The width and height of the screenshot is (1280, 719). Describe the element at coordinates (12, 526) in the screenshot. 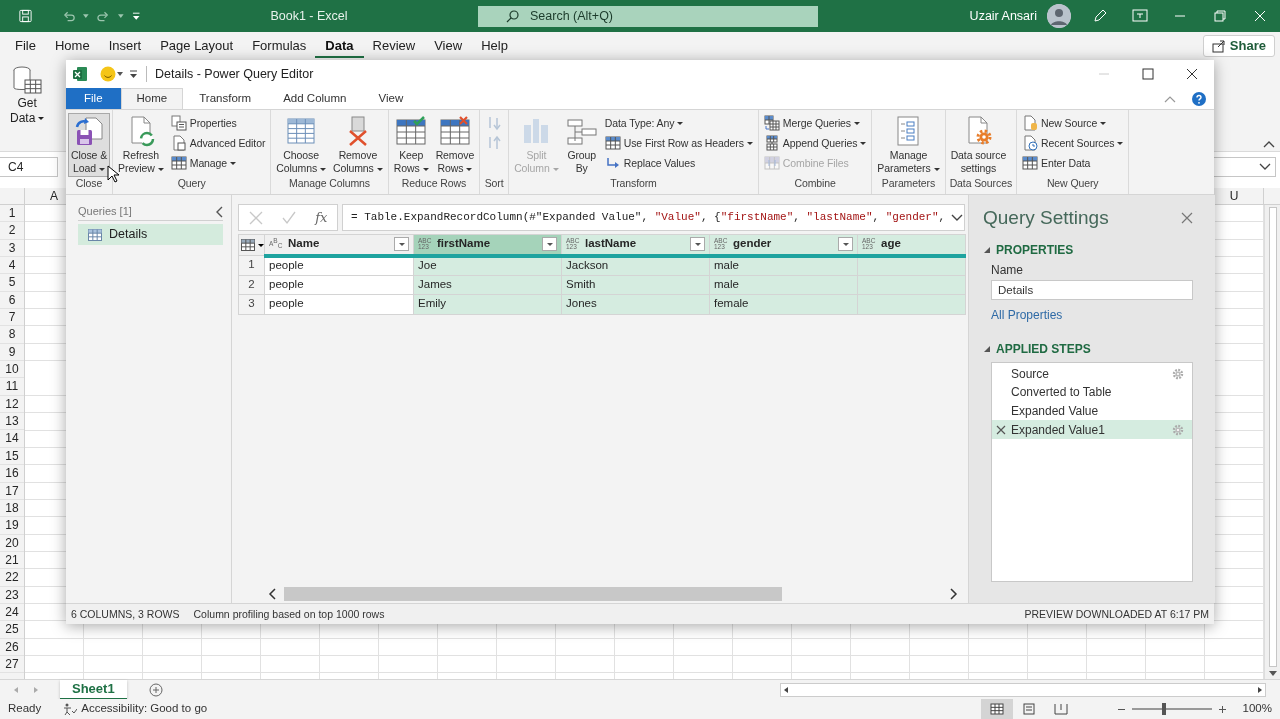

I see `row-header: 19` at that location.